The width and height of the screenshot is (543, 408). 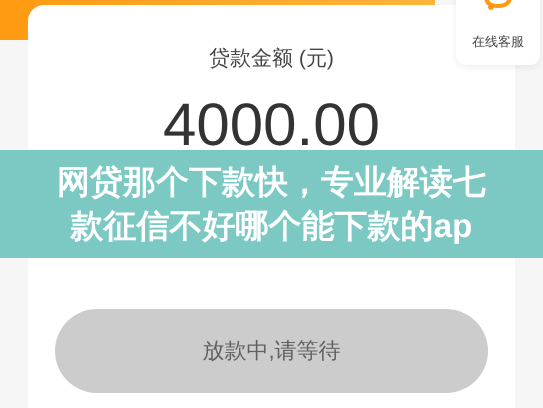 I want to click on loan-amount: 4000.00, so click(x=271, y=124).